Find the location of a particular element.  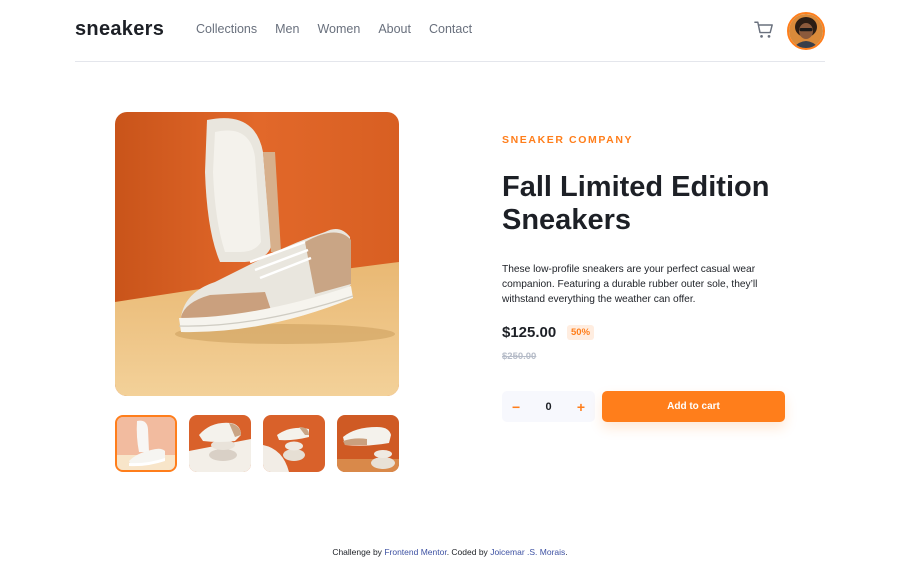

nav-link-about: About is located at coordinates (394, 29).